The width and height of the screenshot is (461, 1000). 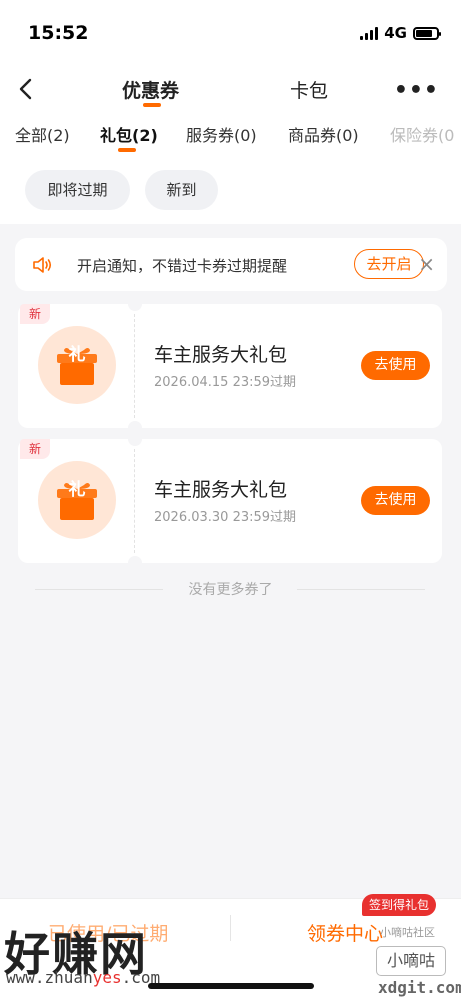 I want to click on back-arrow-icon, so click(x=27, y=89).